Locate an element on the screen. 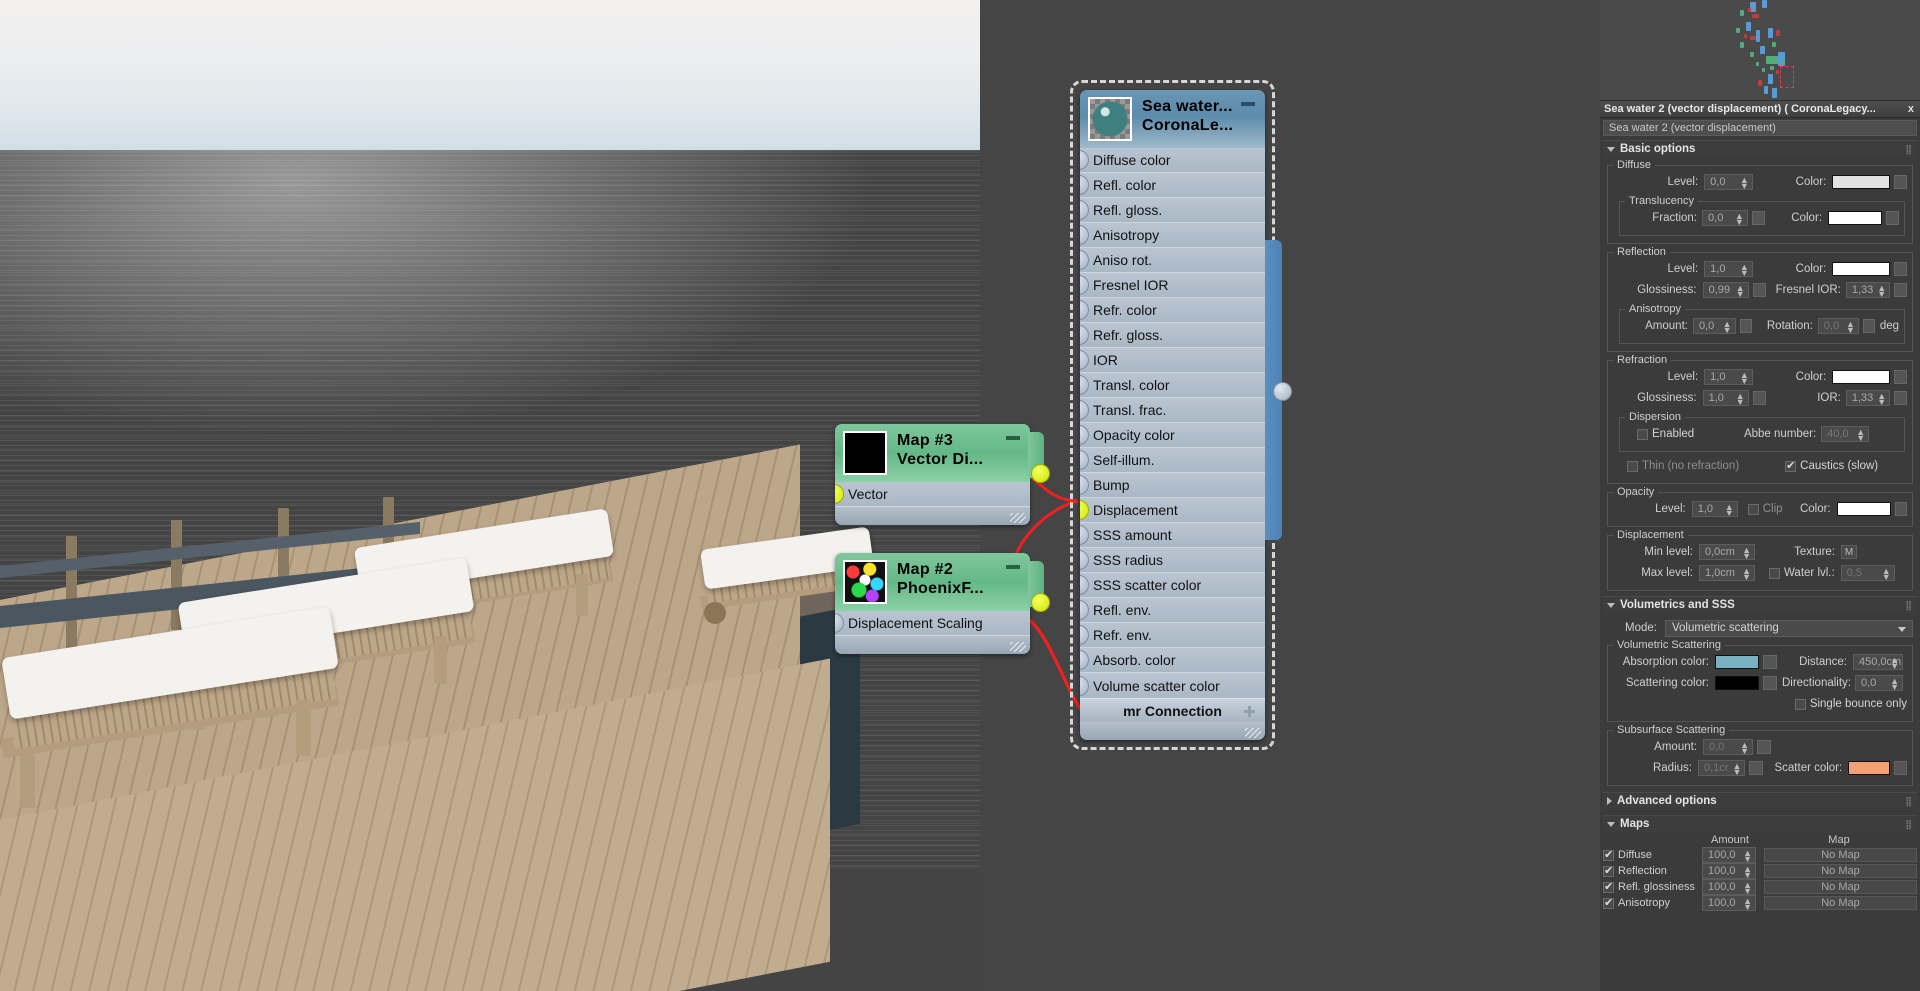 This screenshot has height=991, width=1920. absorption-map-button is located at coordinates (1770, 662).